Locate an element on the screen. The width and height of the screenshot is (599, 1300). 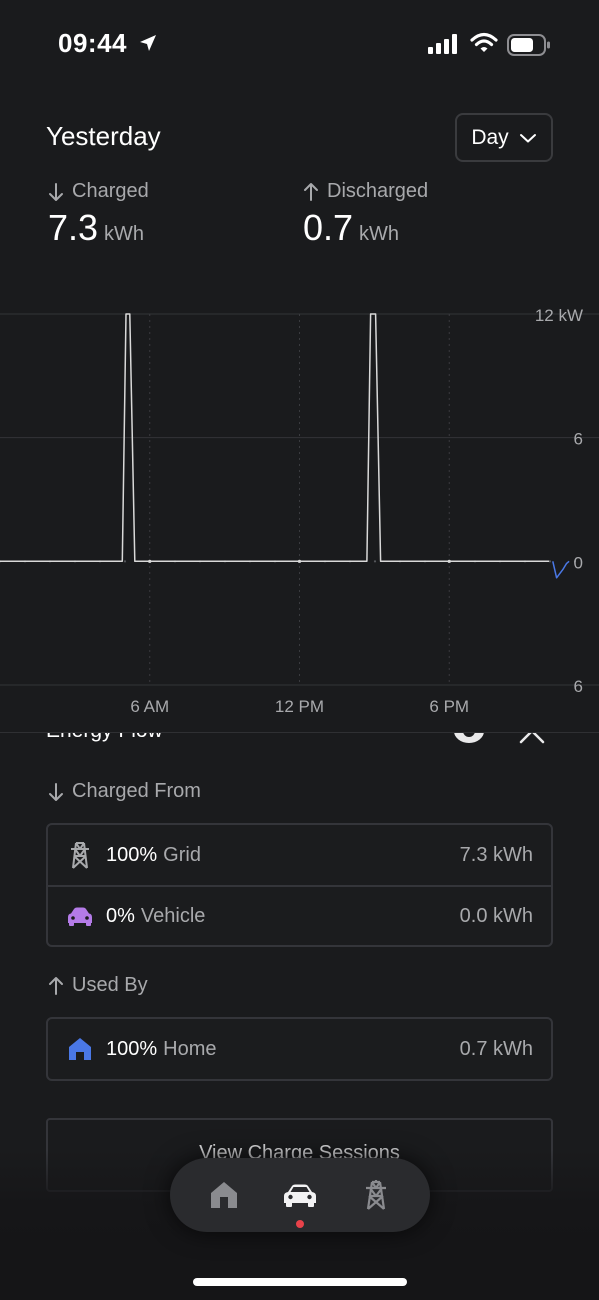
wifi-icon is located at coordinates (484, 42).